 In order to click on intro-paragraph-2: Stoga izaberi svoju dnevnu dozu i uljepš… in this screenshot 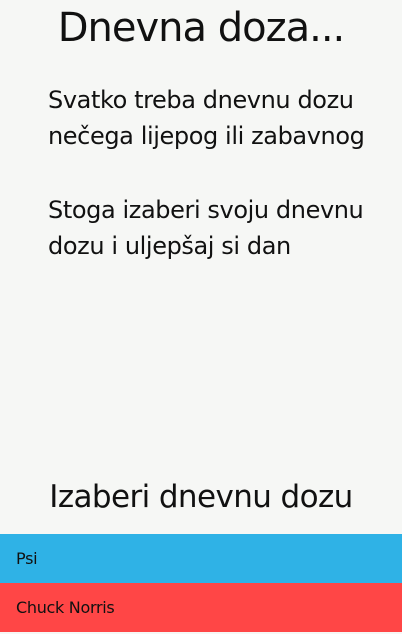, I will do `click(206, 228)`.